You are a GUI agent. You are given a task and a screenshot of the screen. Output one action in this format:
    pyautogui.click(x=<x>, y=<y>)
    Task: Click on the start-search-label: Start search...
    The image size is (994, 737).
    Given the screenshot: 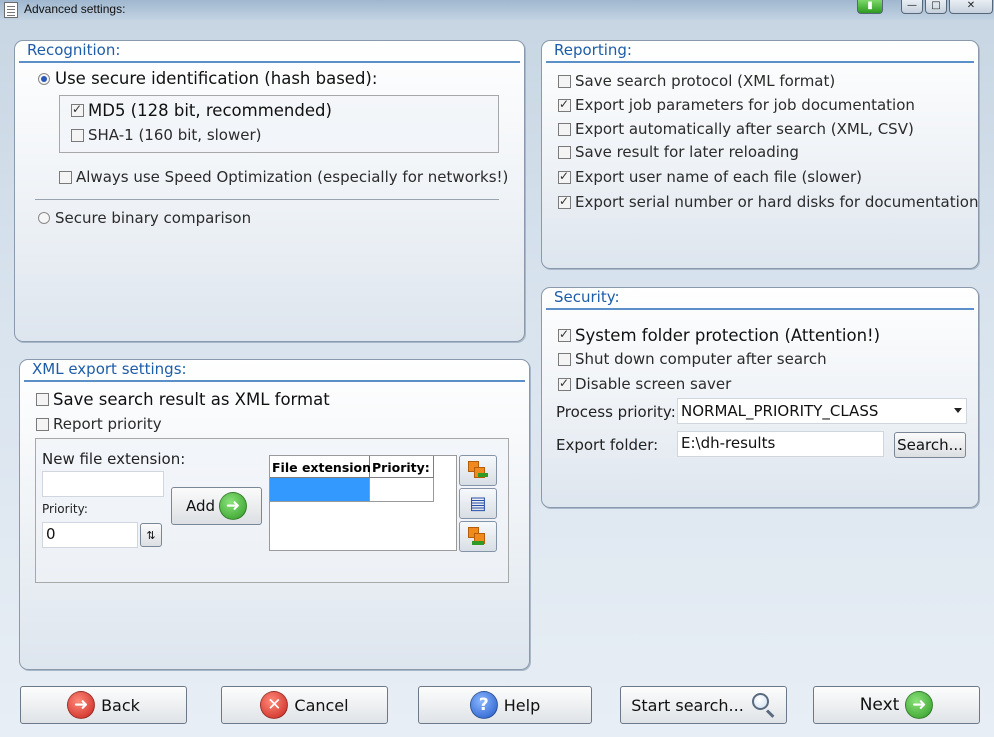 What is the action you would take?
    pyautogui.click(x=687, y=705)
    